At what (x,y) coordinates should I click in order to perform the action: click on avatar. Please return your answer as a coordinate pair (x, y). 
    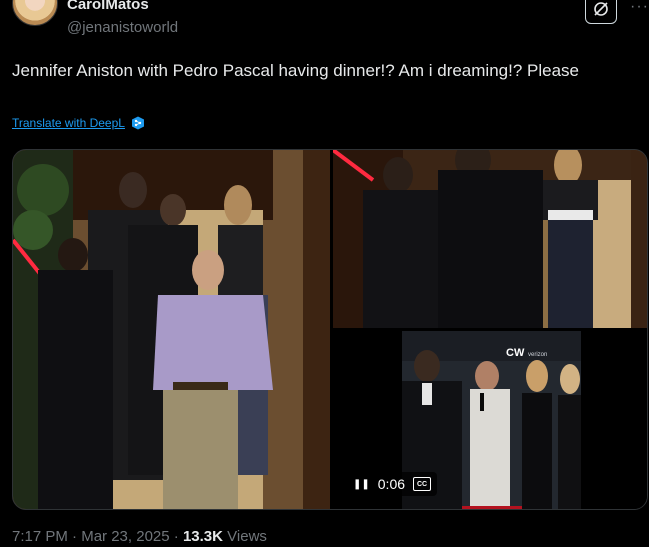
    Looking at the image, I should click on (35, 13).